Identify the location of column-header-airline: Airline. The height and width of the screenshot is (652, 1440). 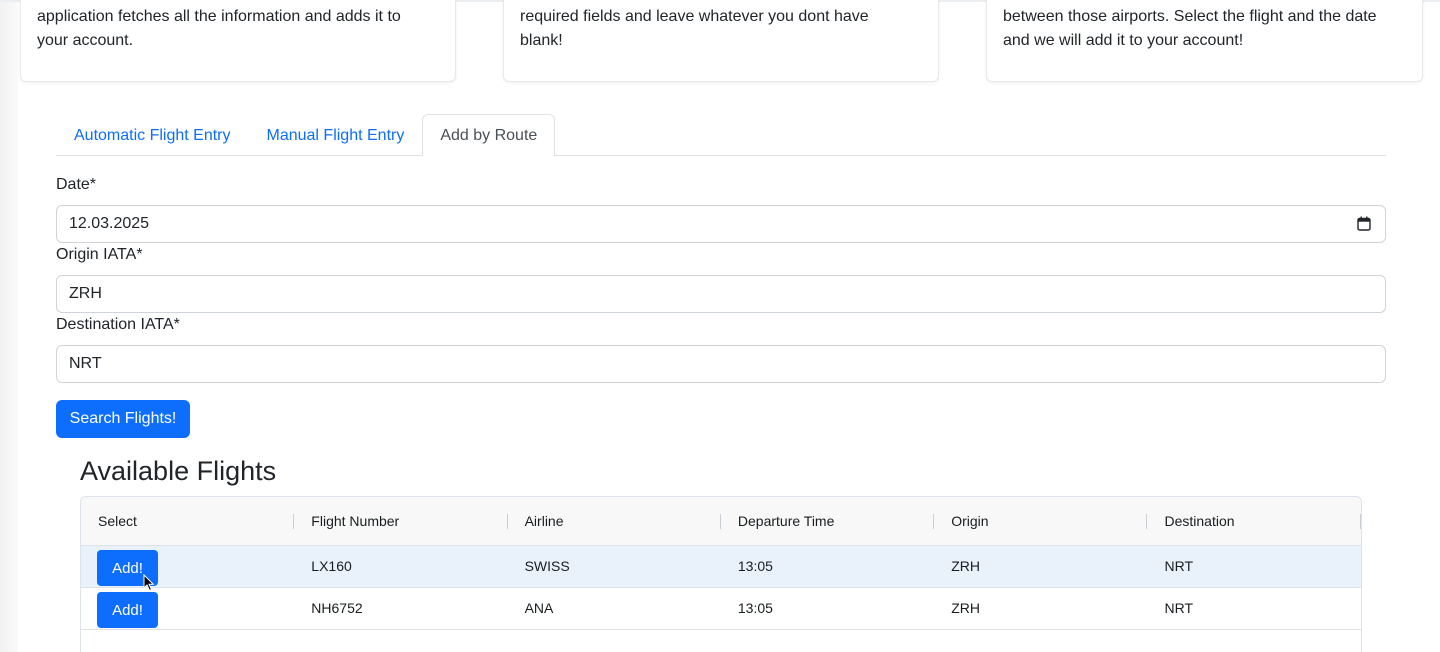
(614, 521).